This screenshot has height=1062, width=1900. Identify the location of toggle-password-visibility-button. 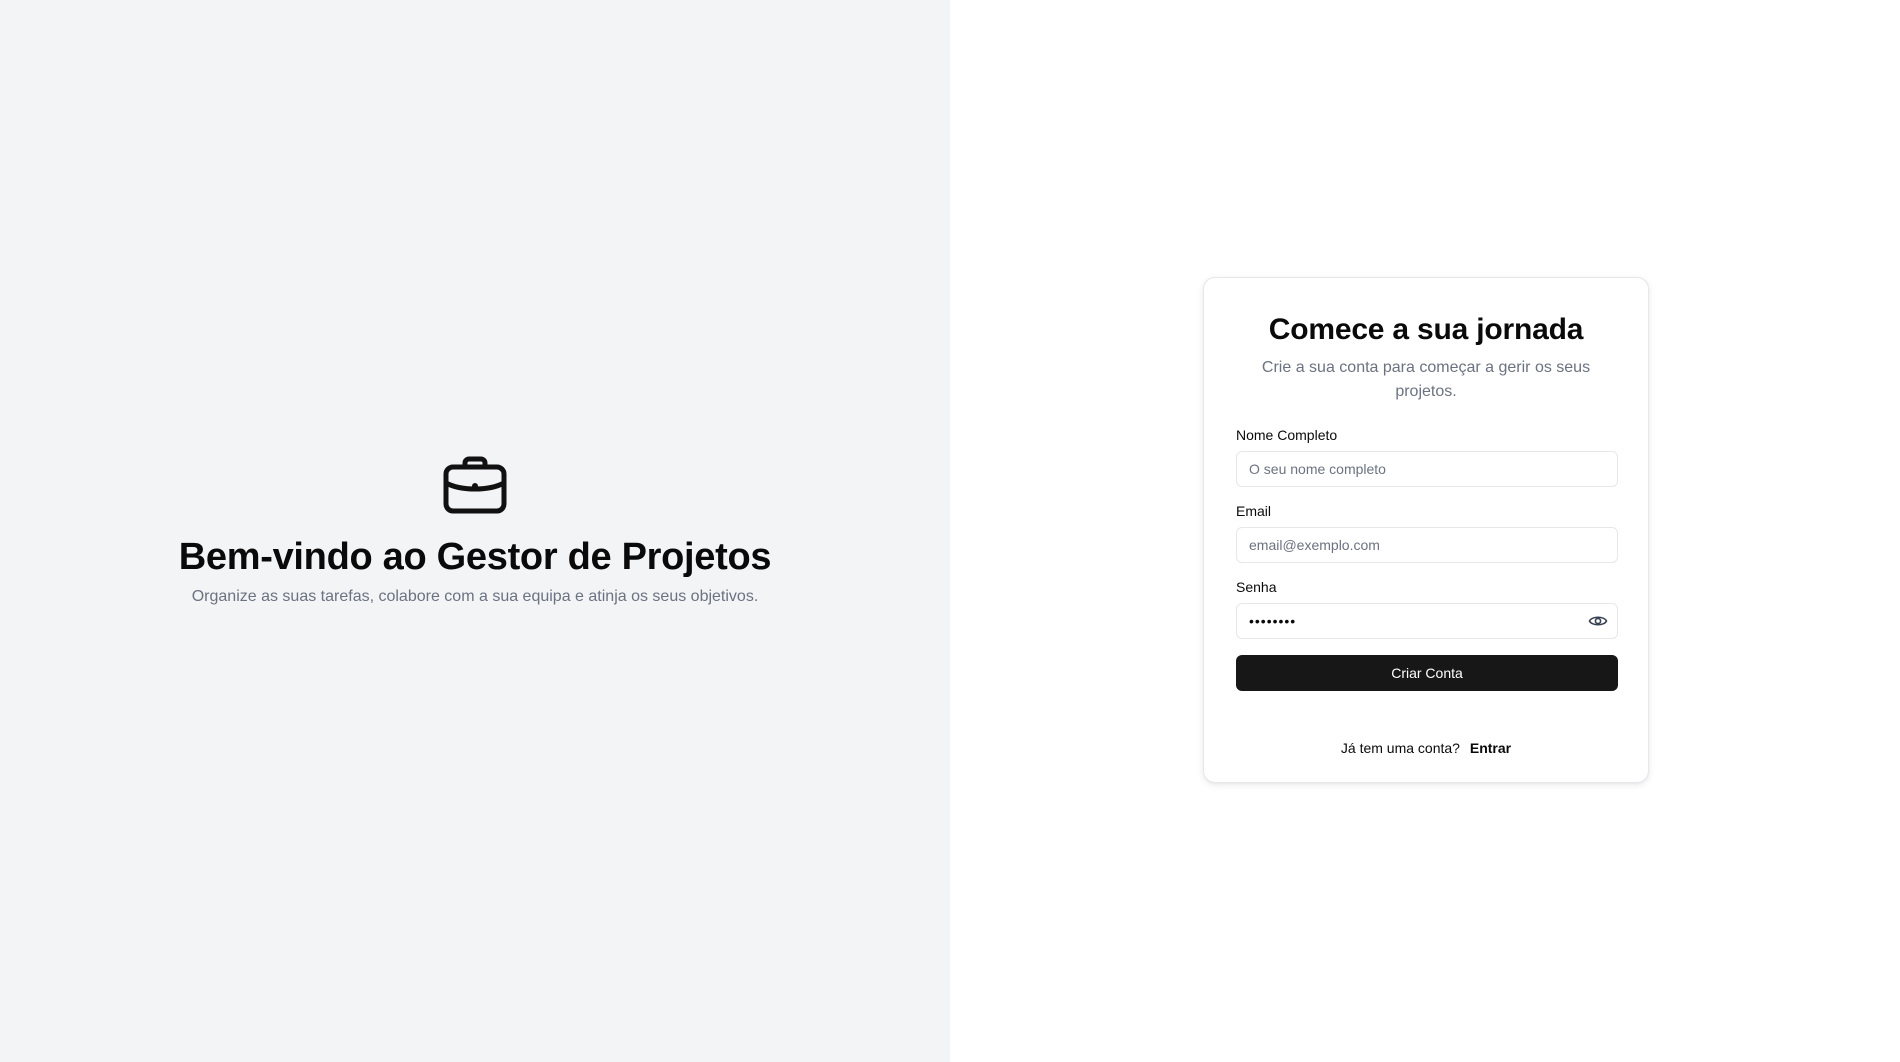
(1598, 621).